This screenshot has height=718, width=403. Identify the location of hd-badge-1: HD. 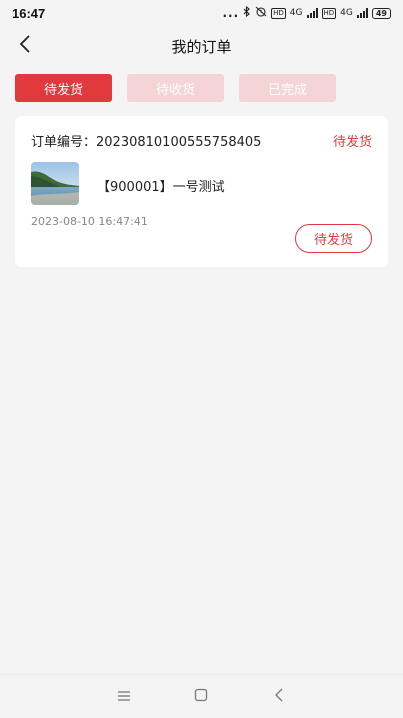
(278, 13).